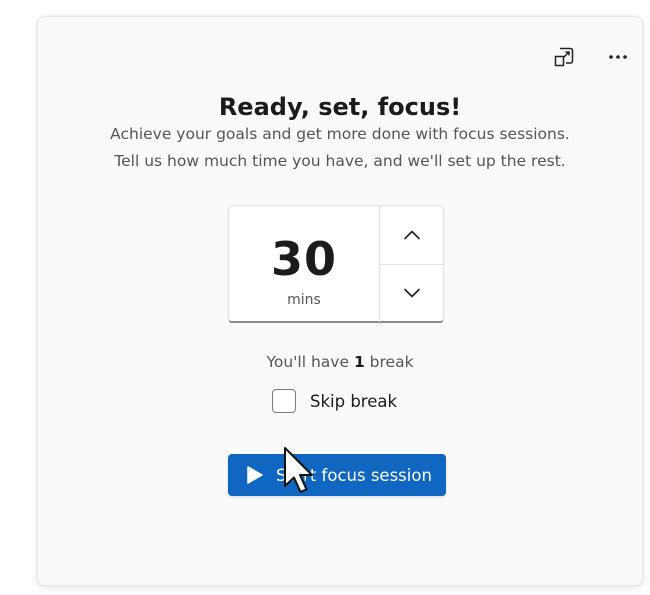 This screenshot has height=595, width=650. What do you see at coordinates (256, 475) in the screenshot?
I see `play-icon` at bounding box center [256, 475].